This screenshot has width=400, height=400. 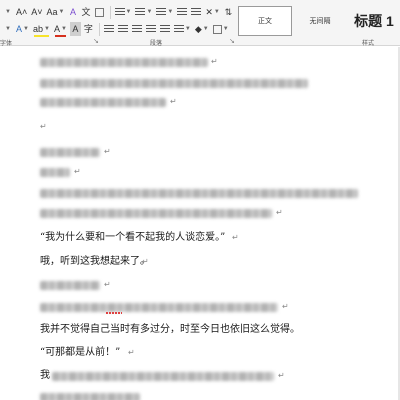 I want to click on style-no-spacing-tile: 无间隔, so click(x=320, y=21).